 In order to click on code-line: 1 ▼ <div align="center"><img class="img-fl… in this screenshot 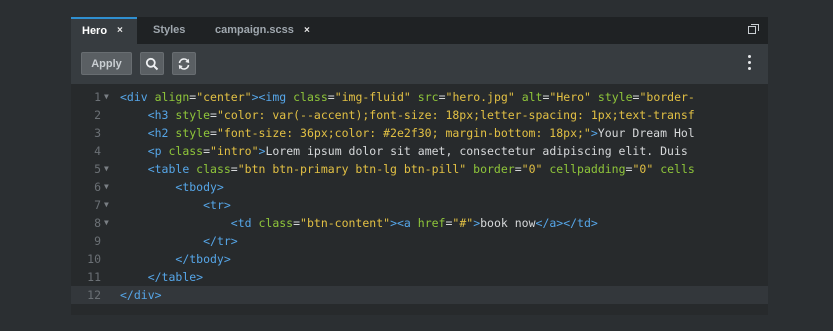, I will do `click(419, 97)`.